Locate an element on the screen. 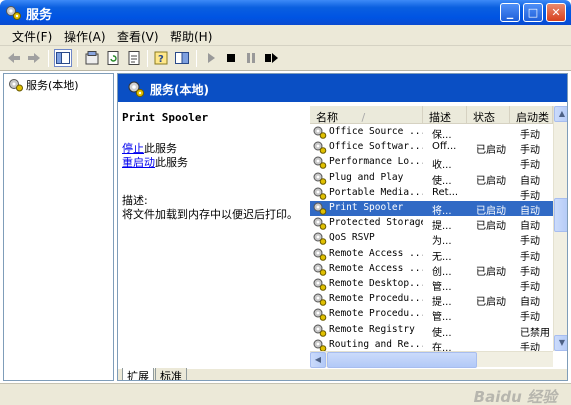 The image size is (571, 405). scroll-left-icon: ◀ is located at coordinates (318, 360).